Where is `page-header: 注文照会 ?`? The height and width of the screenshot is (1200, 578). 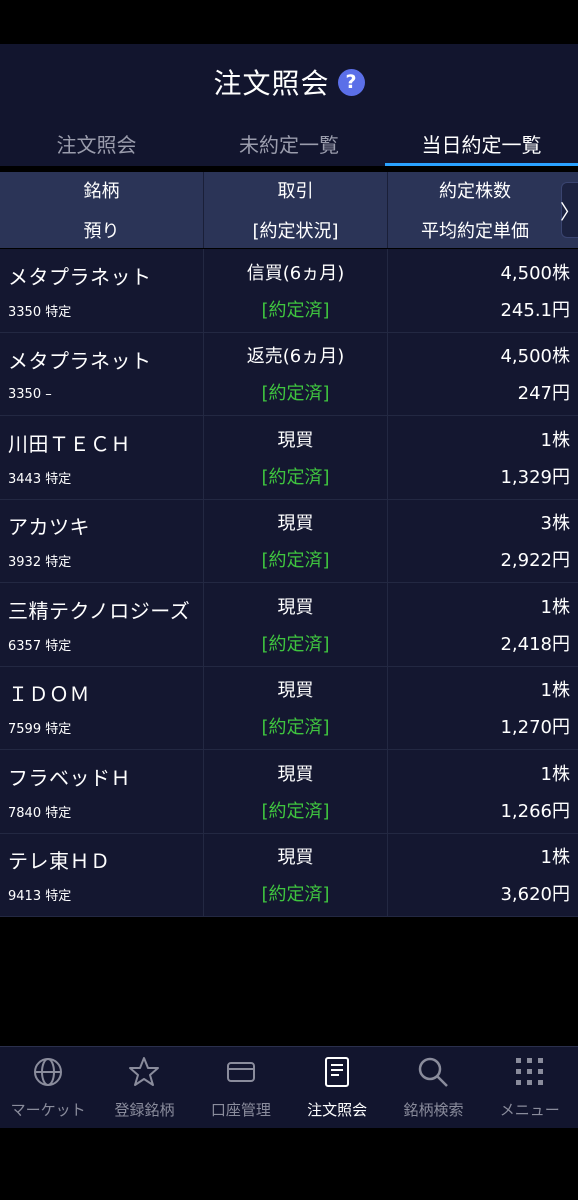 page-header: 注文照会 ? is located at coordinates (289, 82).